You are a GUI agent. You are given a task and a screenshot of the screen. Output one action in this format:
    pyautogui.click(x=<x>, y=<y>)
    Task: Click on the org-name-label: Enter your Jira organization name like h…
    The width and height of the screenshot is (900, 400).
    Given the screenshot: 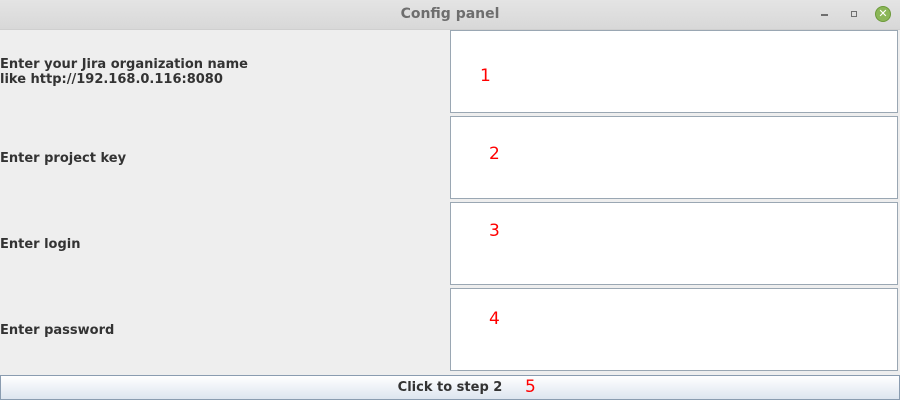 What is the action you would take?
    pyautogui.click(x=124, y=72)
    